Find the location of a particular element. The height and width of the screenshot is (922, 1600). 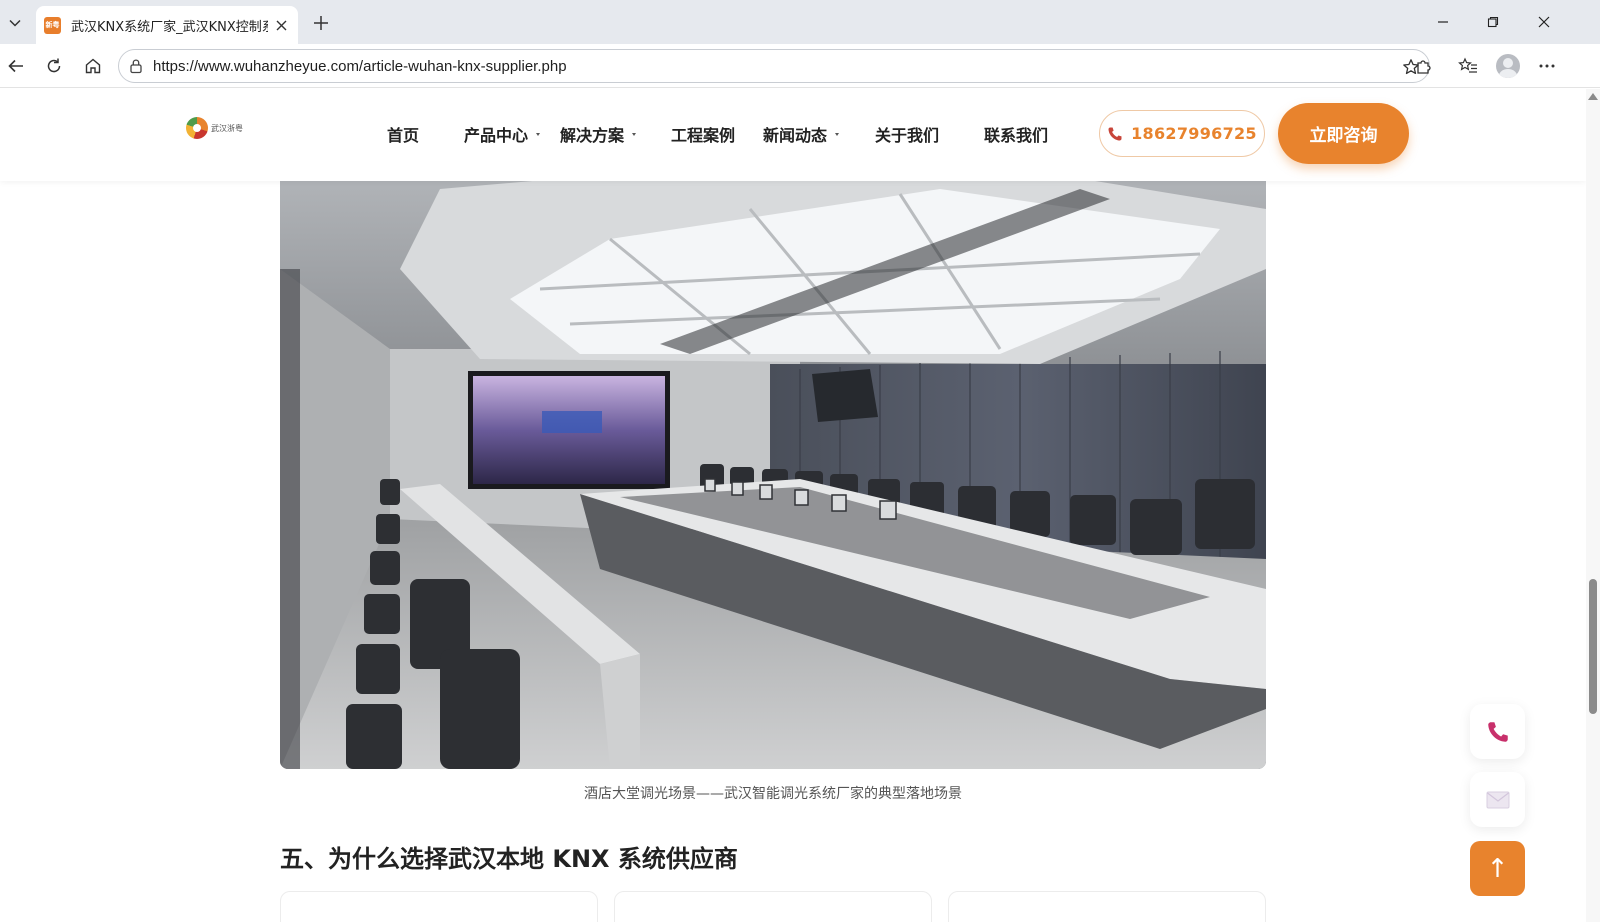

nav-label: 联系我们 is located at coordinates (1016, 135).